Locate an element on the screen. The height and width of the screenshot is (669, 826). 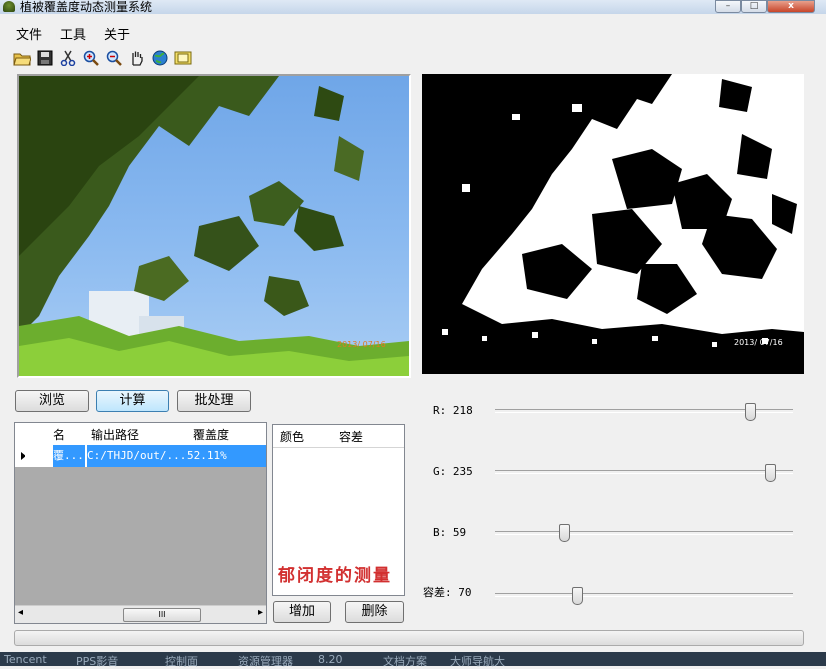
add-button: 增加 is located at coordinates (302, 612).